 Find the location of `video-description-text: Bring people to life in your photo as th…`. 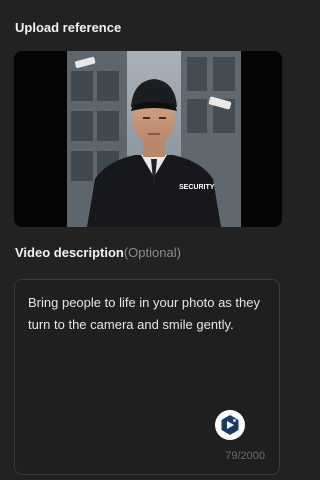

video-description-text: Bring people to life in your photo as th… is located at coordinates (148, 314).